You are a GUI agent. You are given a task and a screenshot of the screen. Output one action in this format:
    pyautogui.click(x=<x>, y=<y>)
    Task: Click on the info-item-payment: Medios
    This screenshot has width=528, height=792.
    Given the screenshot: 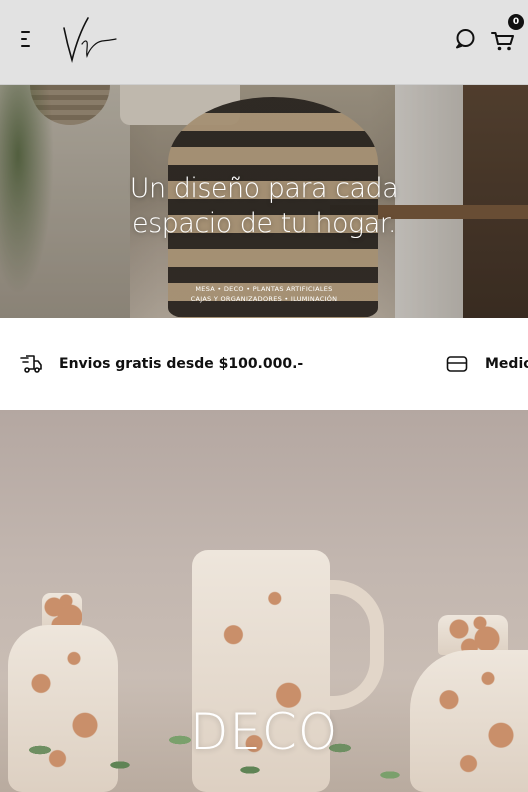 What is the action you would take?
    pyautogui.click(x=487, y=364)
    